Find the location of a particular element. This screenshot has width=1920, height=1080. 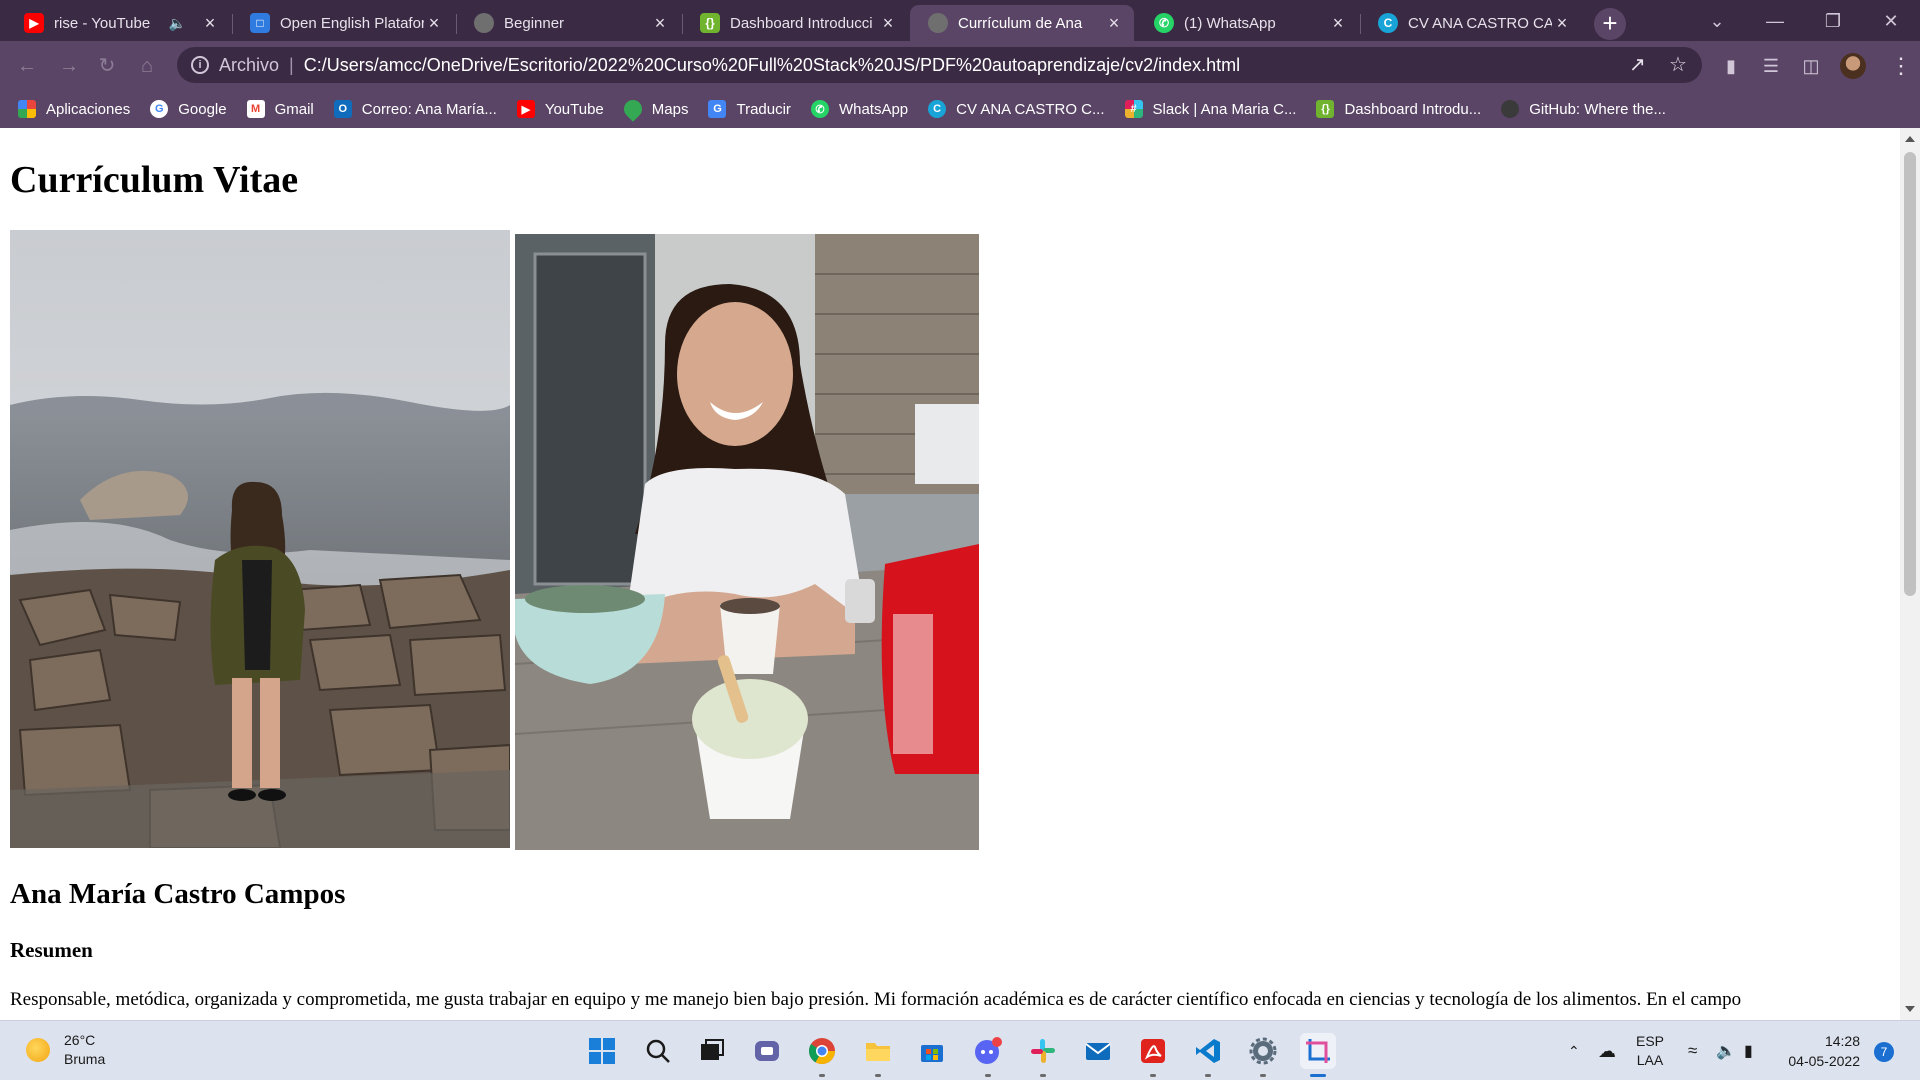

wifi-icon: ≈ is located at coordinates (1692, 1050).